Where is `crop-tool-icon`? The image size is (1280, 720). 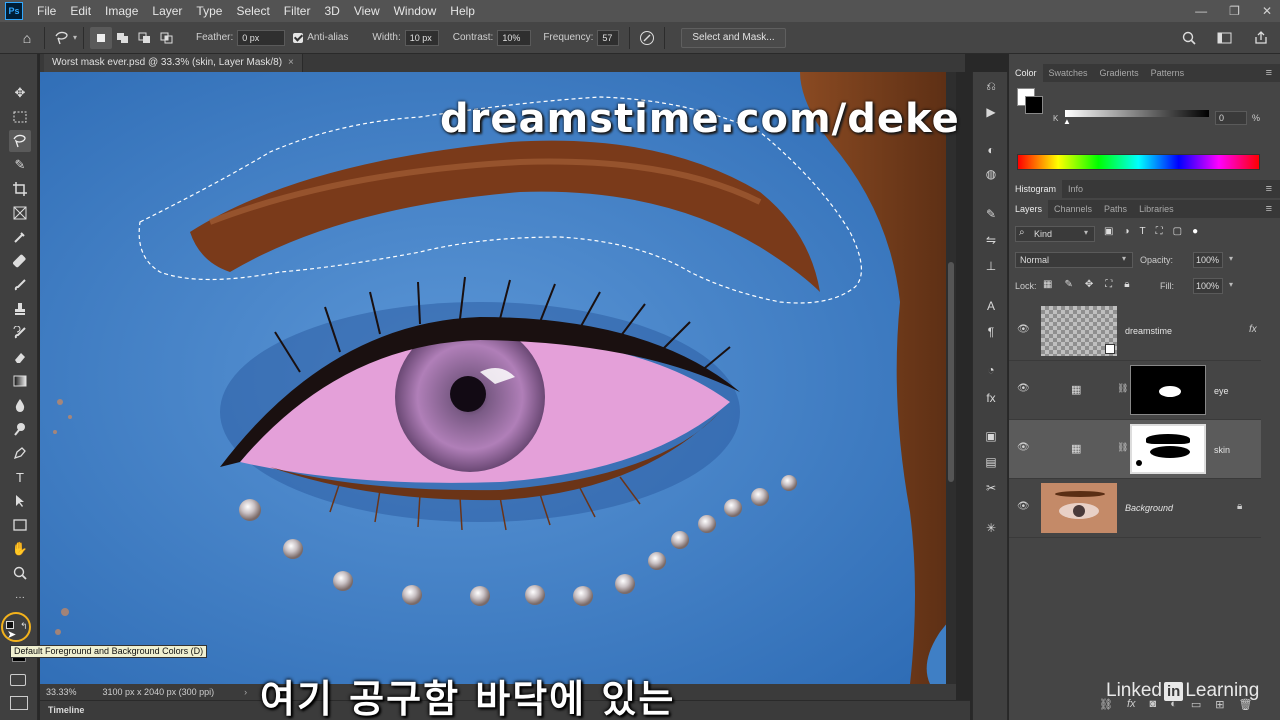
crop-tool-icon is located at coordinates (20, 189).